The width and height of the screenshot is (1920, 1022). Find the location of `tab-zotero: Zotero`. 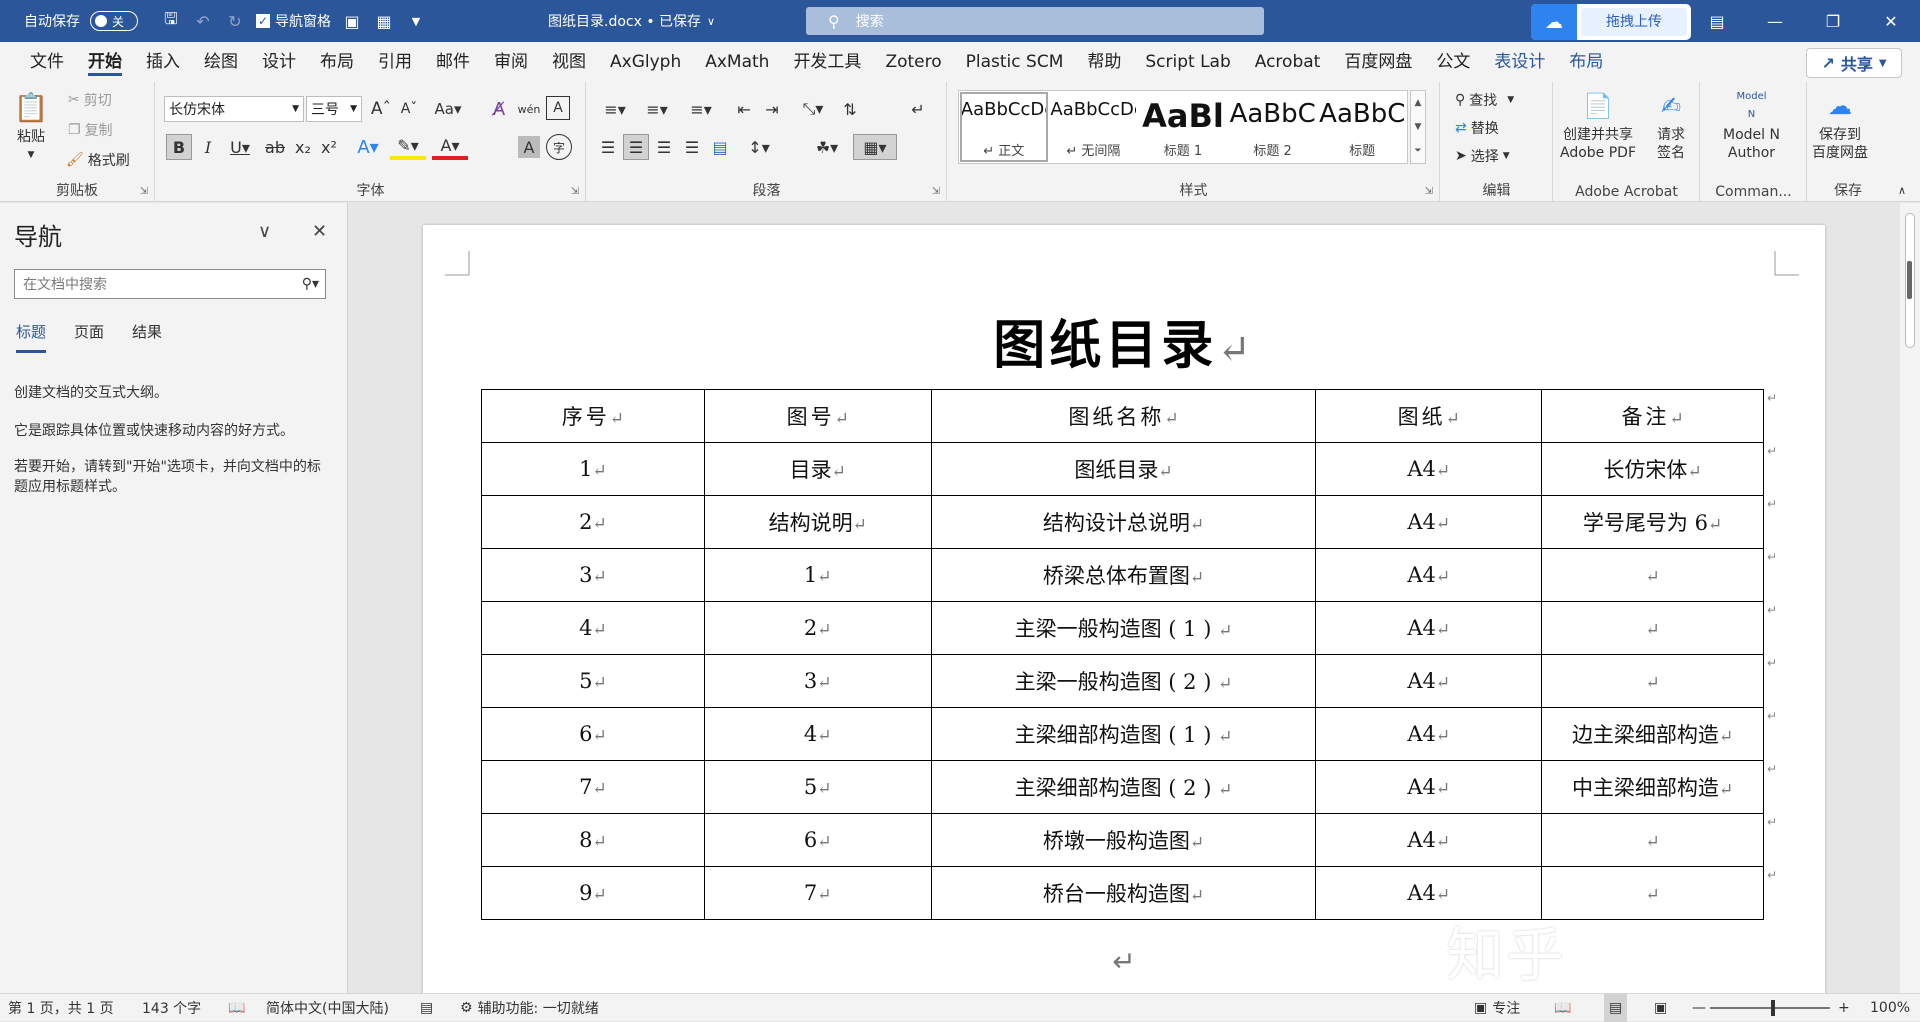

tab-zotero: Zotero is located at coordinates (913, 62).